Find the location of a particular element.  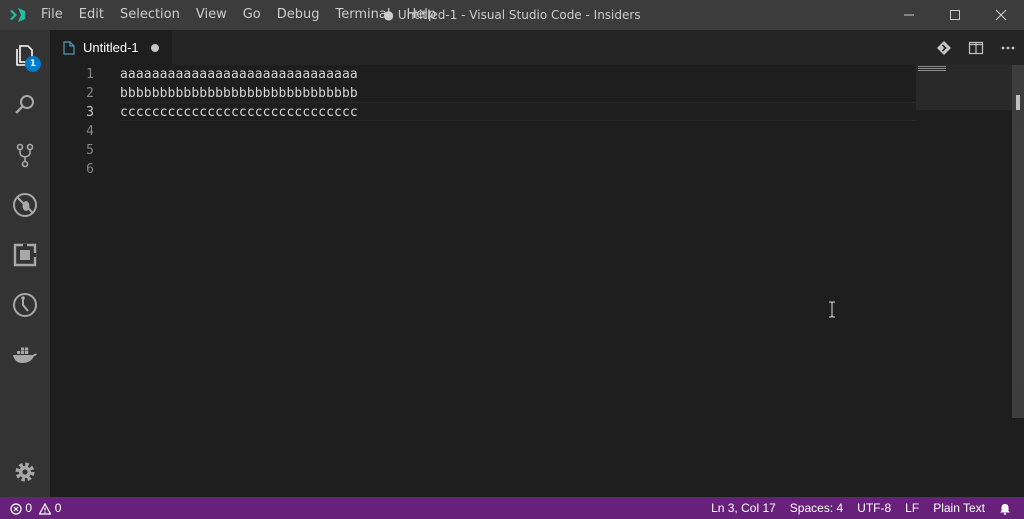

line-number: 1 is located at coordinates (90, 74).